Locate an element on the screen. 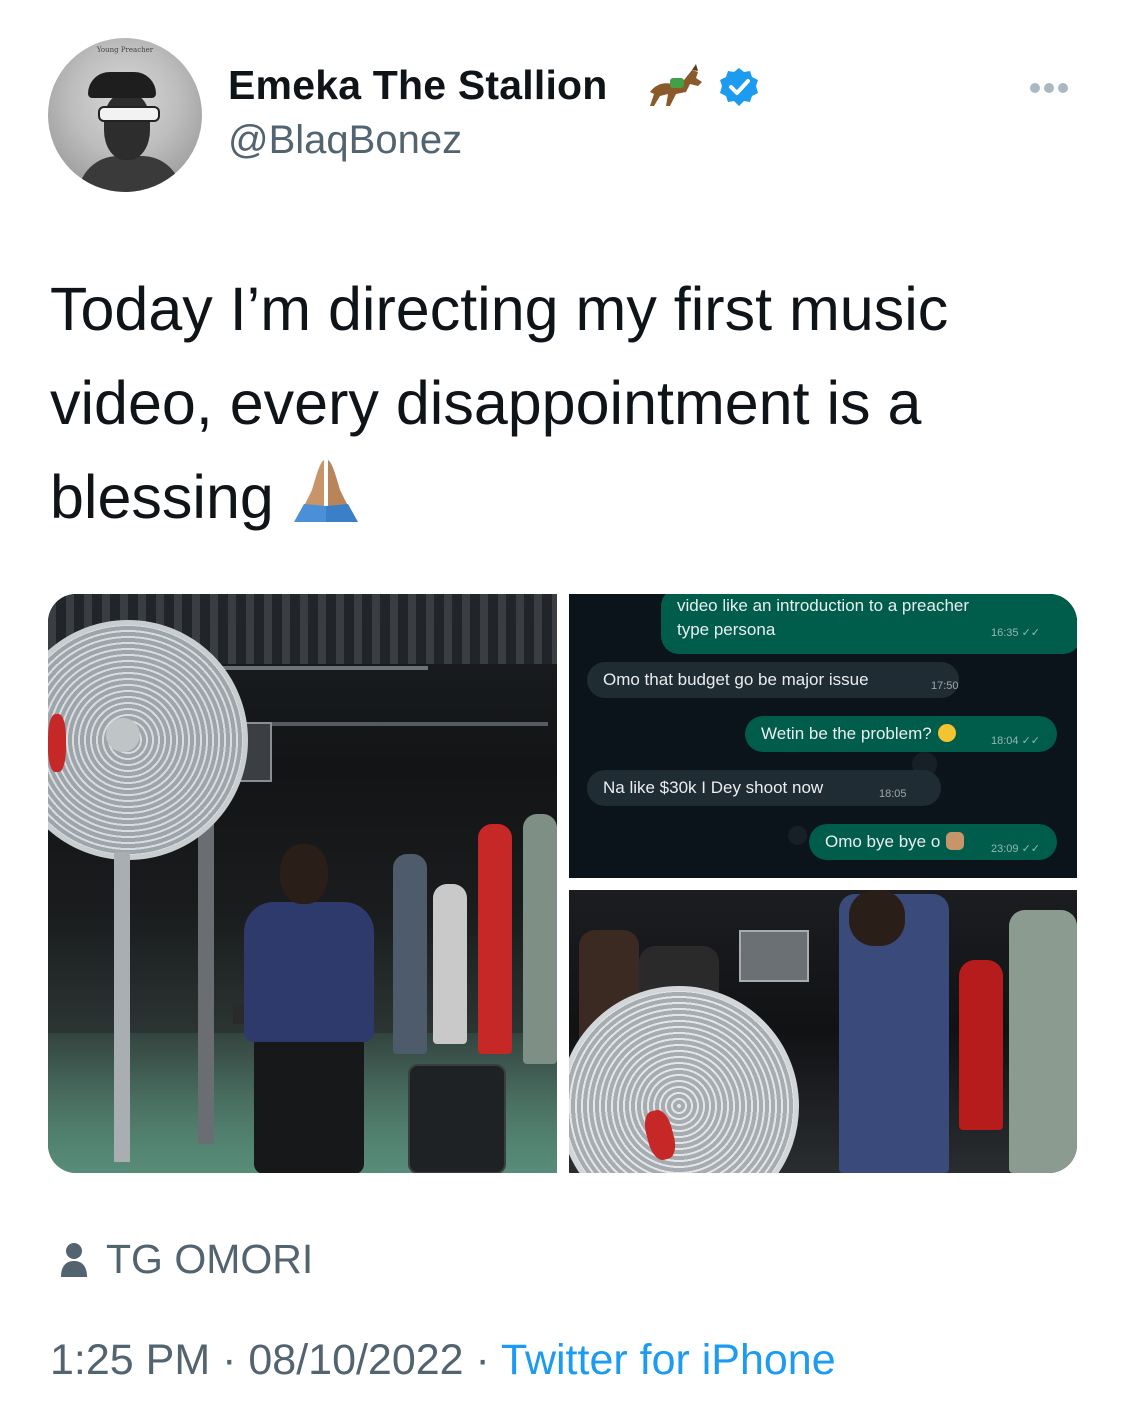 Image resolution: width=1125 pixels, height=1419 pixels. chat-text: Omo that budget go be major issue is located at coordinates (736, 679).